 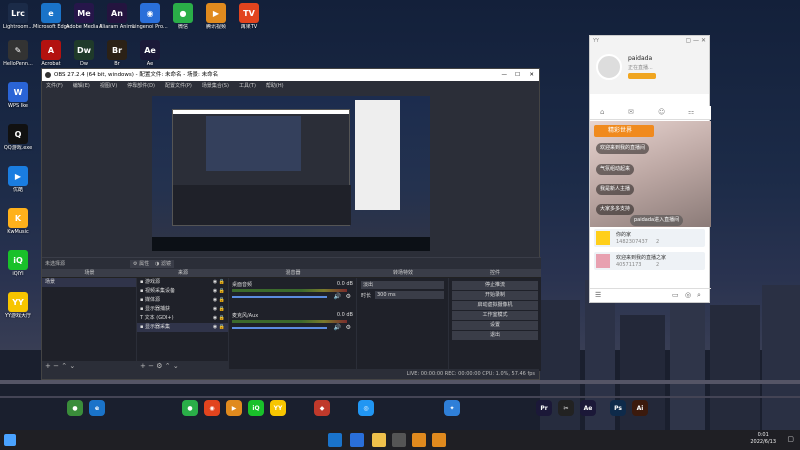 What do you see at coordinates (117, 53) in the screenshot?
I see `desktop-shortcut: Br Br` at bounding box center [117, 53].